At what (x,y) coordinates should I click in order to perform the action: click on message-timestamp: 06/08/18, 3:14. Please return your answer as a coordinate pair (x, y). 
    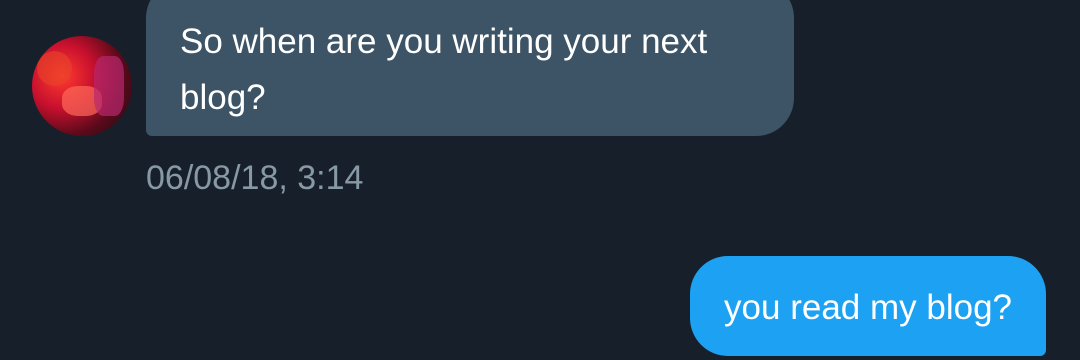
    Looking at the image, I should click on (255, 178).